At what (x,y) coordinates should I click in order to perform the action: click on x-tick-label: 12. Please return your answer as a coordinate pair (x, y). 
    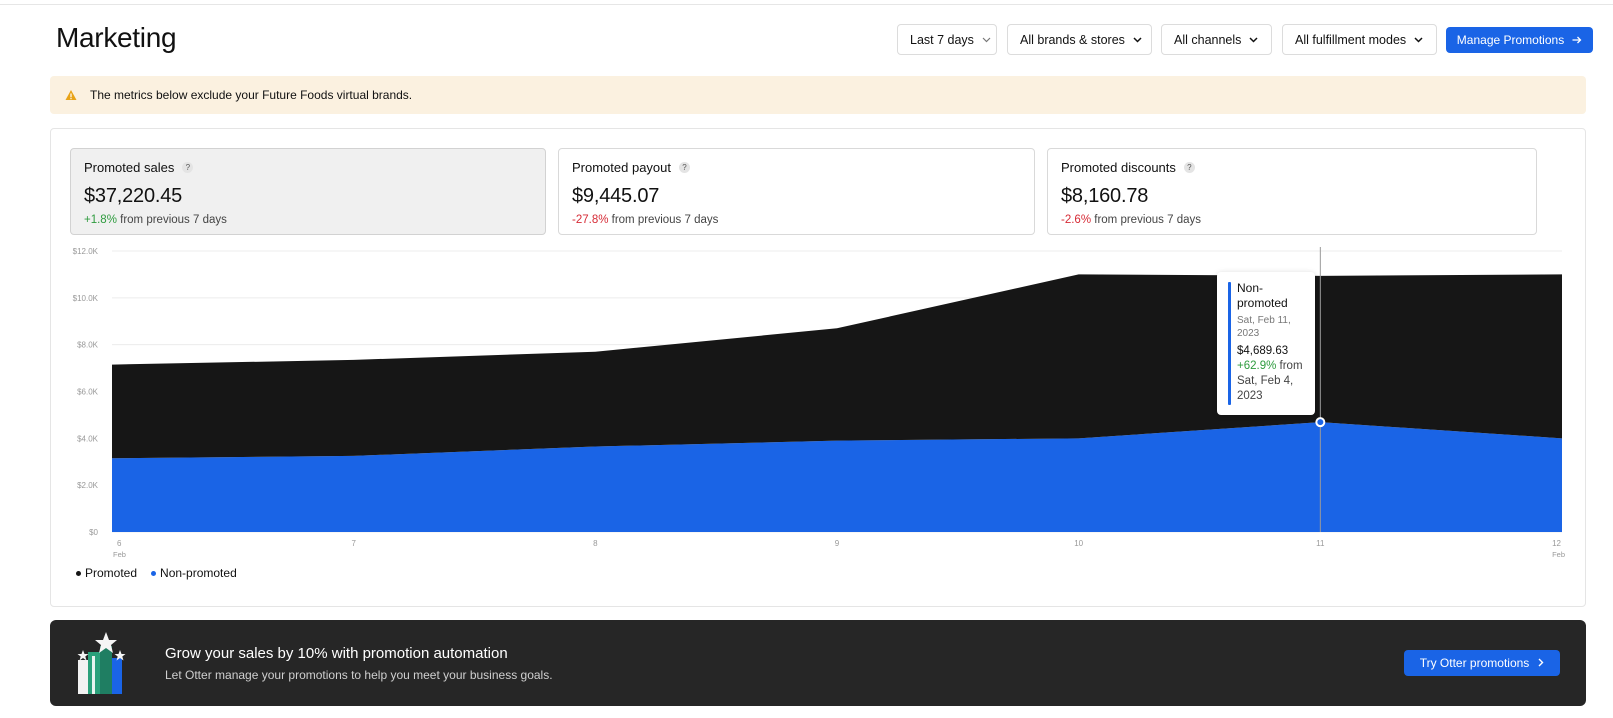
    Looking at the image, I should click on (1556, 543).